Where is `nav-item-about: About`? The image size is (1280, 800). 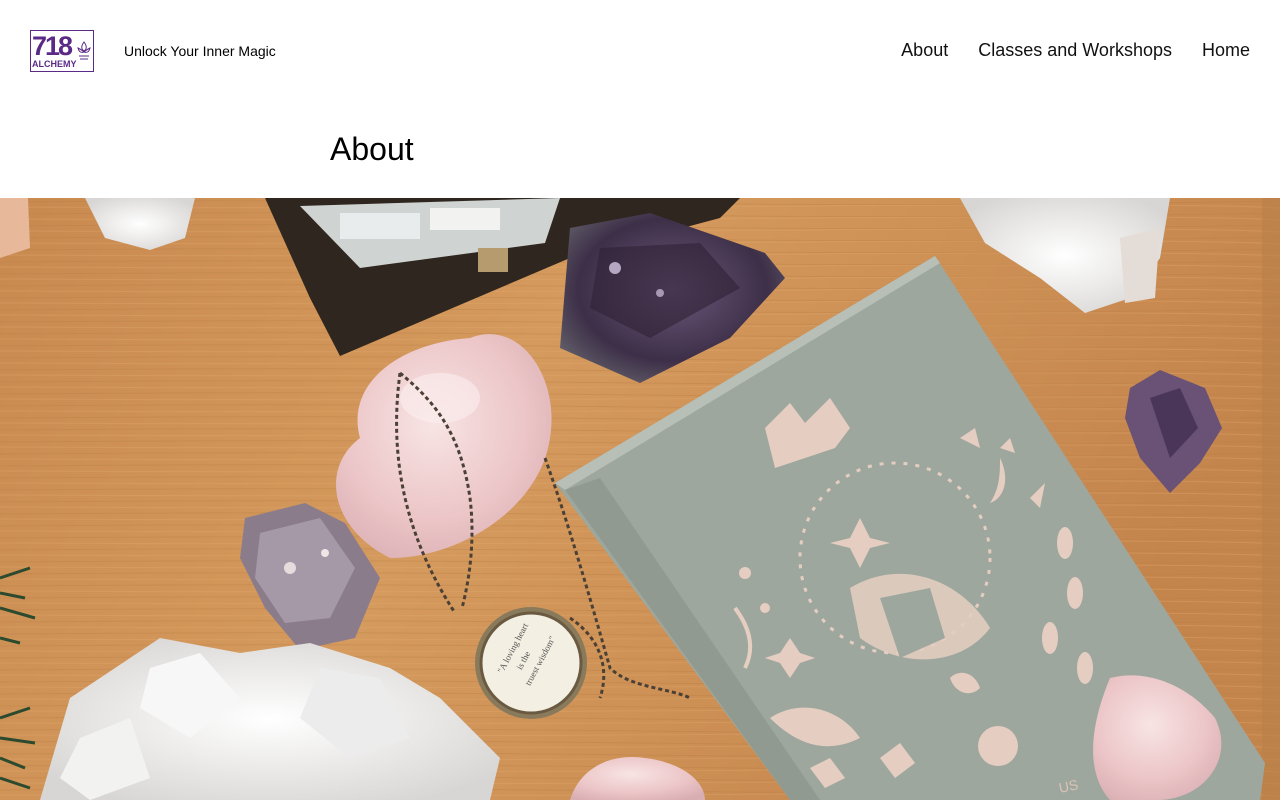 nav-item-about: About is located at coordinates (924, 50).